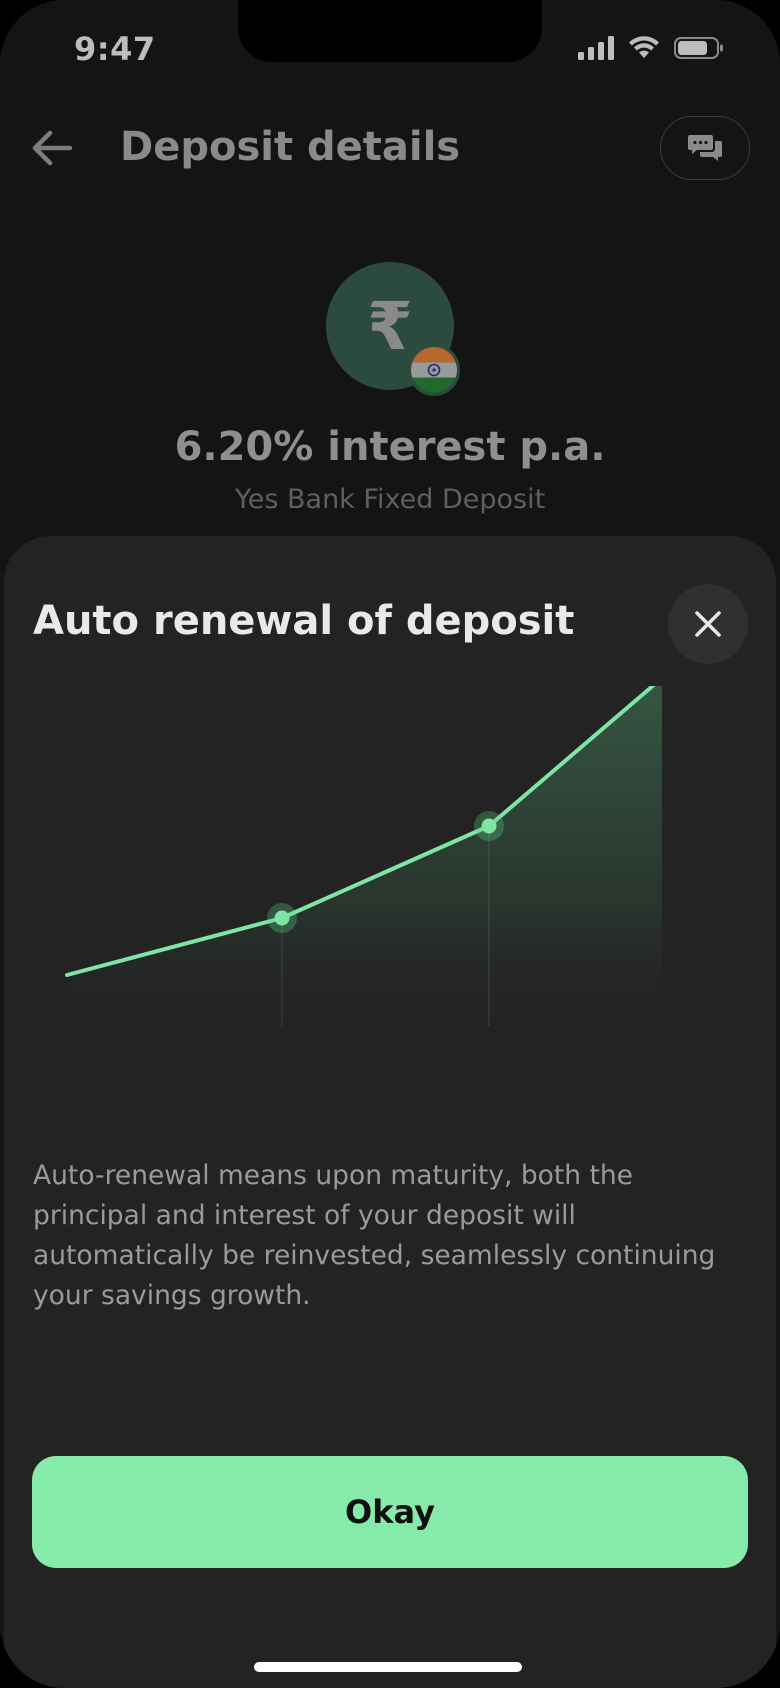  I want to click on close-button, so click(708, 624).